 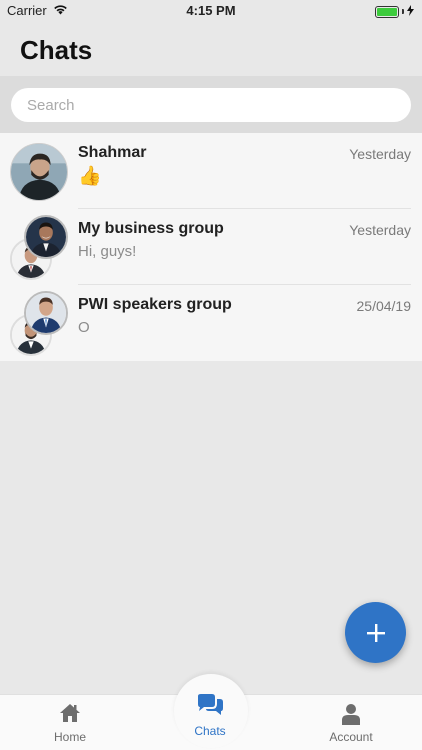 What do you see at coordinates (155, 304) in the screenshot?
I see `chat-name: PWI speakers group` at bounding box center [155, 304].